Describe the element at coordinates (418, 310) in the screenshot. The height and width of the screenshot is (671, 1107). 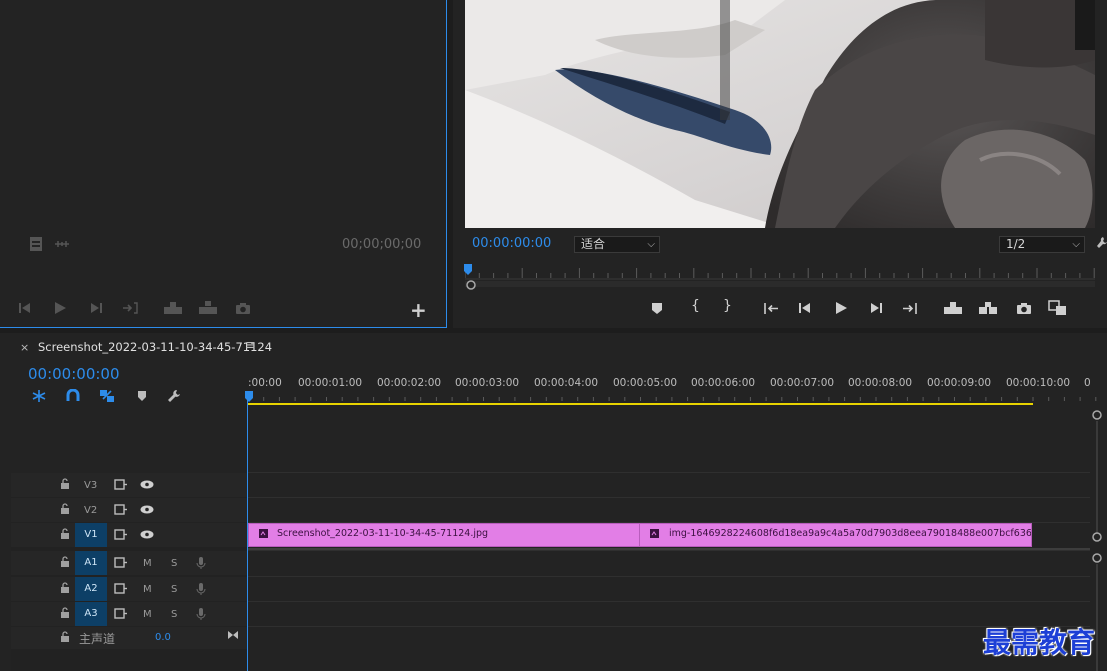
I see `add-button-icon: +` at that location.